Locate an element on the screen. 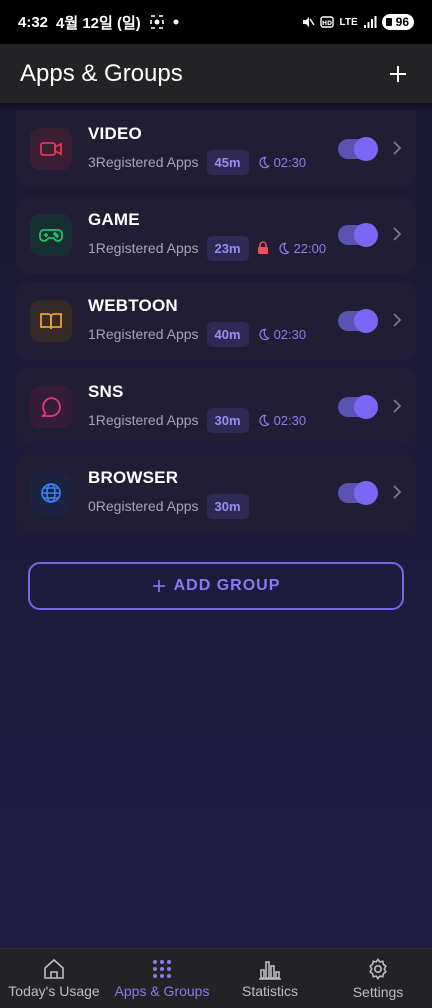 Image resolution: width=432 pixels, height=1008 pixels. home-icon is located at coordinates (54, 968).